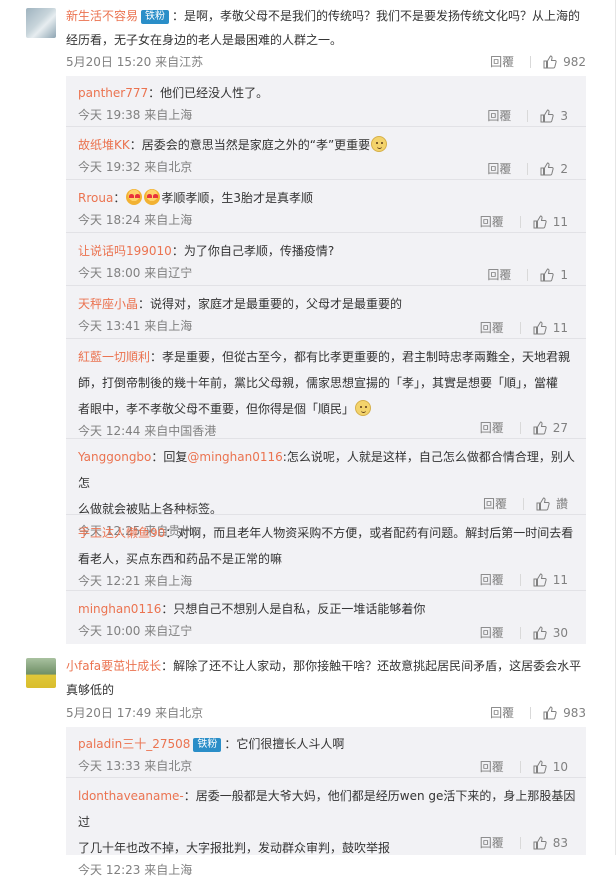 This screenshot has height=878, width=616. What do you see at coordinates (113, 666) in the screenshot?
I see `username-link: 小fafa要茁壮成长` at bounding box center [113, 666].